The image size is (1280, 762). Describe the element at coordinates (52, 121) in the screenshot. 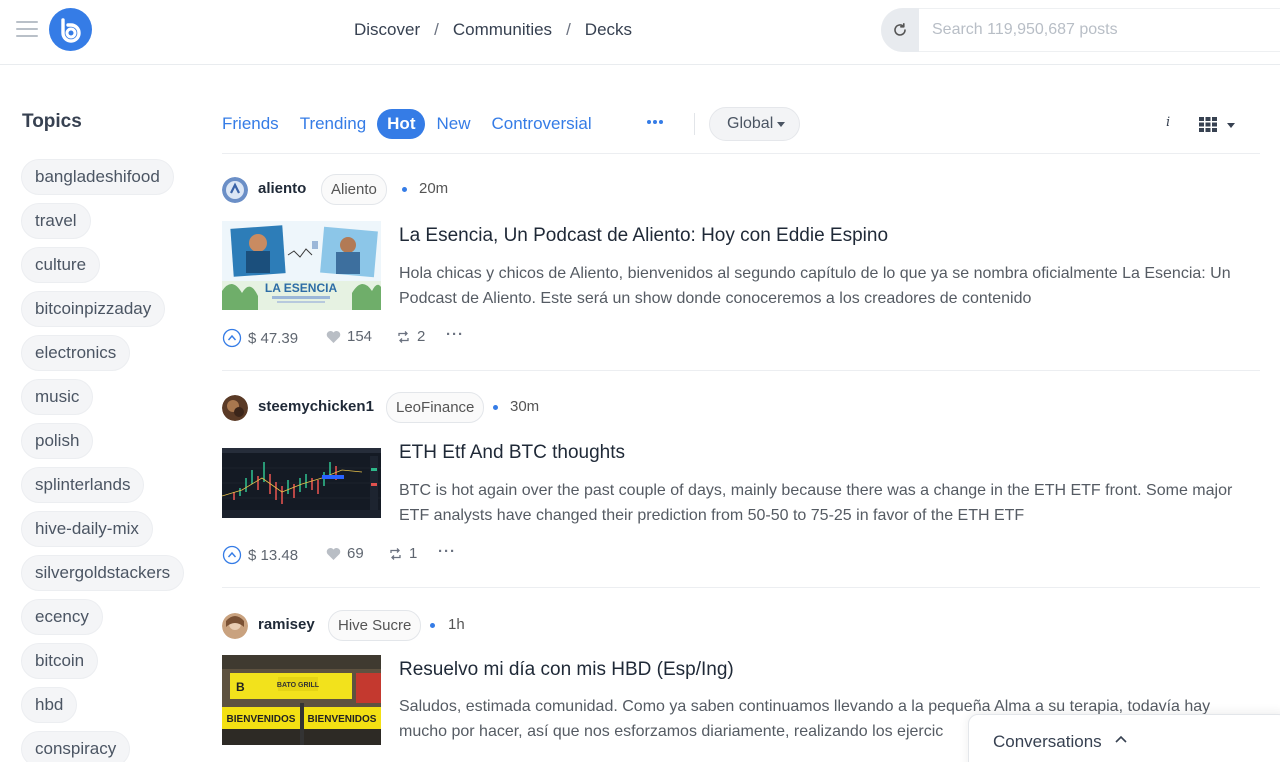

I see `topics-heading: Topics` at that location.